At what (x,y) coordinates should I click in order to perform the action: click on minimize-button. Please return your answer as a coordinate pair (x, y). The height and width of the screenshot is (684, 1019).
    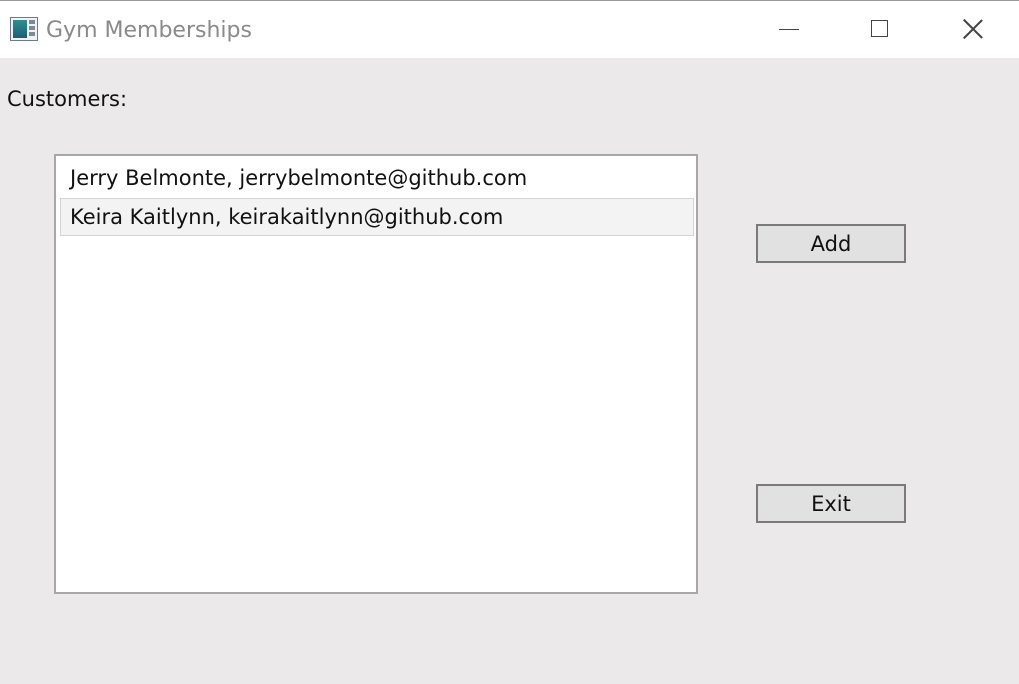
    Looking at the image, I should click on (789, 29).